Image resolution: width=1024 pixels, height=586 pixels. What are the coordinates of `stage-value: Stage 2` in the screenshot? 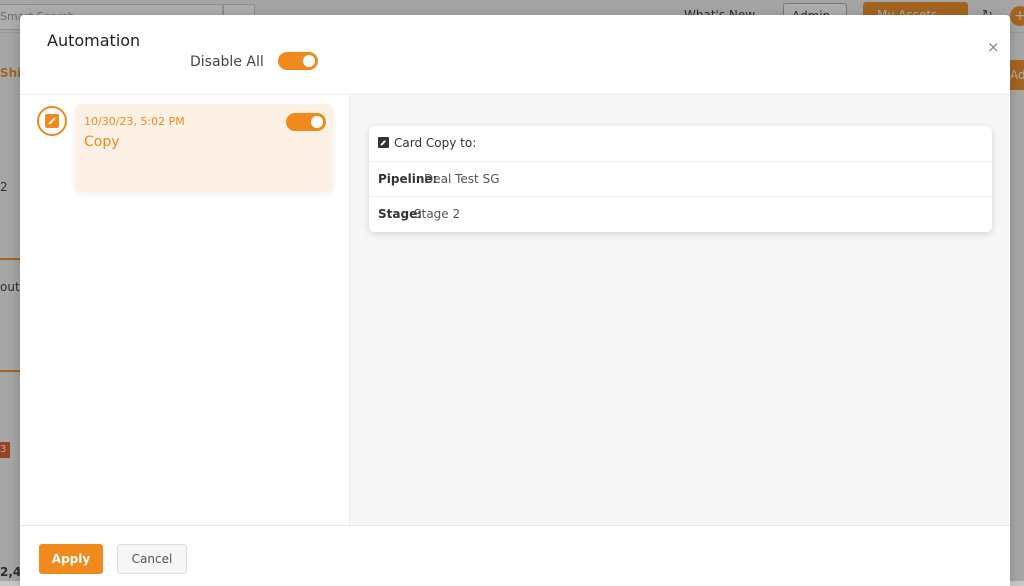 It's located at (437, 214).